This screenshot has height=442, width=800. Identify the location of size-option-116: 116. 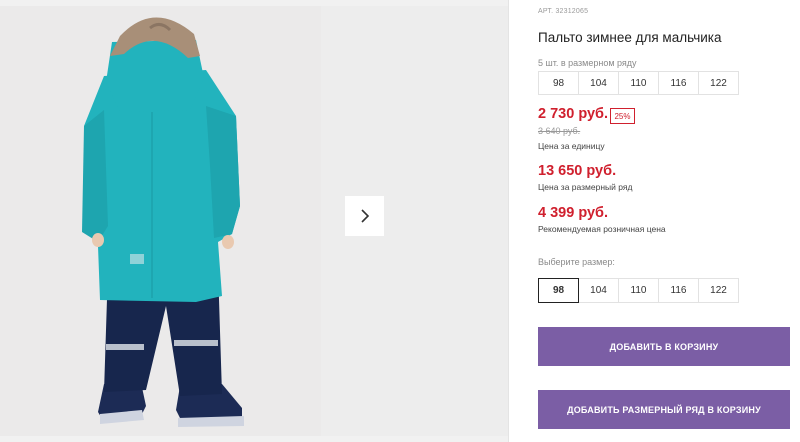
(678, 290).